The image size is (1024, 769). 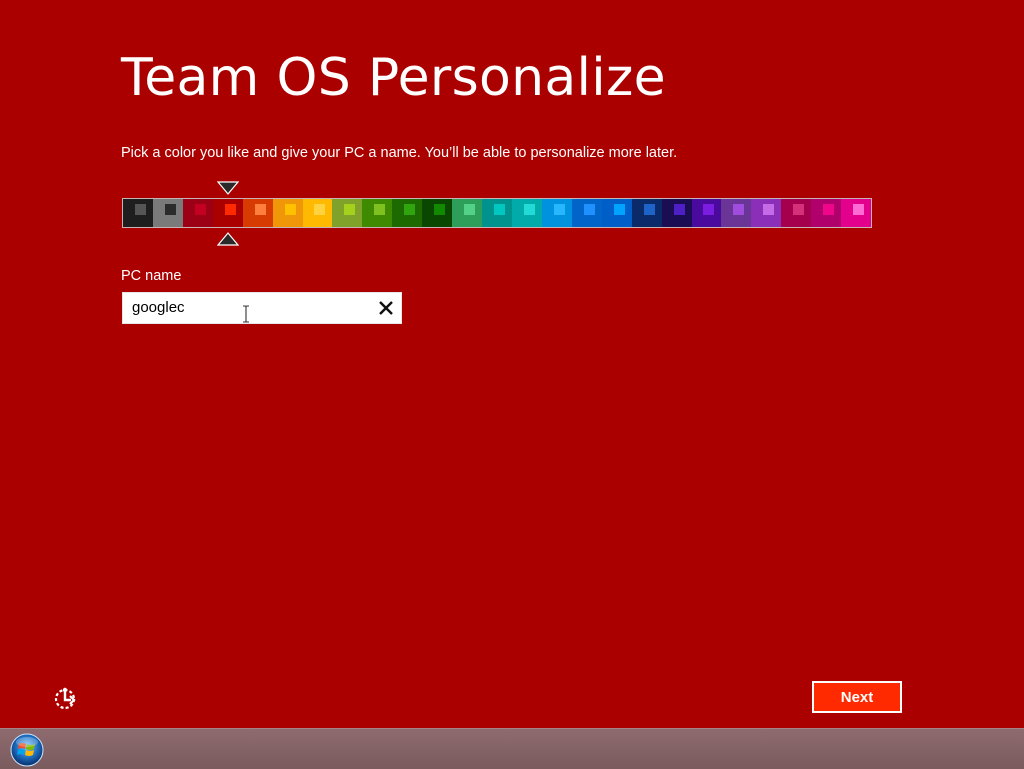 What do you see at coordinates (246, 314) in the screenshot?
I see `text-cursor-icon` at bounding box center [246, 314].